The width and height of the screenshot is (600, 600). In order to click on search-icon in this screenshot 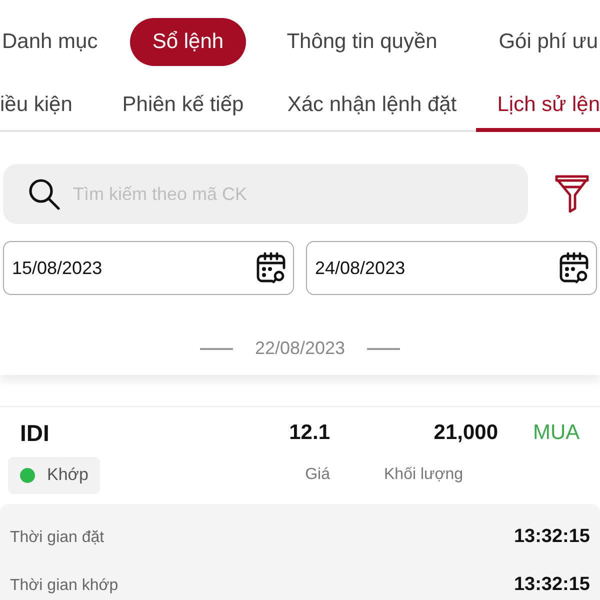, I will do `click(44, 194)`.